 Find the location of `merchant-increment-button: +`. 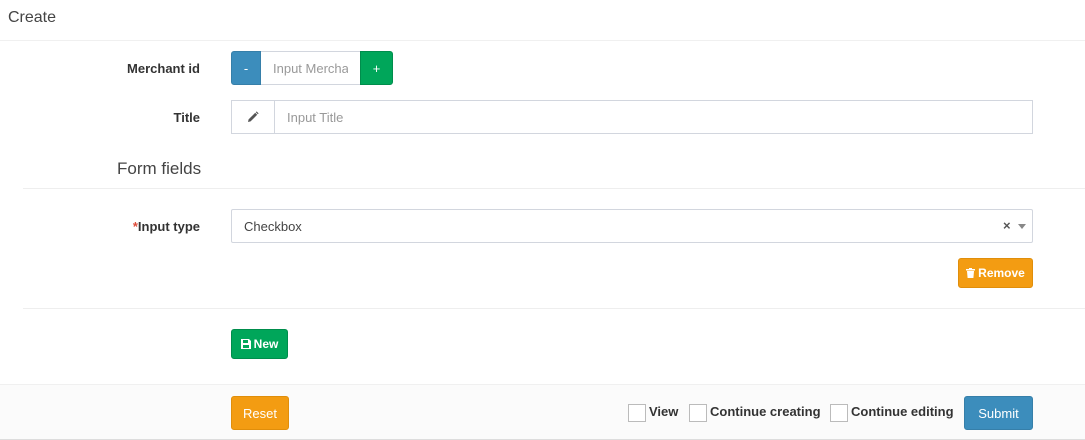

merchant-increment-button: + is located at coordinates (376, 68).